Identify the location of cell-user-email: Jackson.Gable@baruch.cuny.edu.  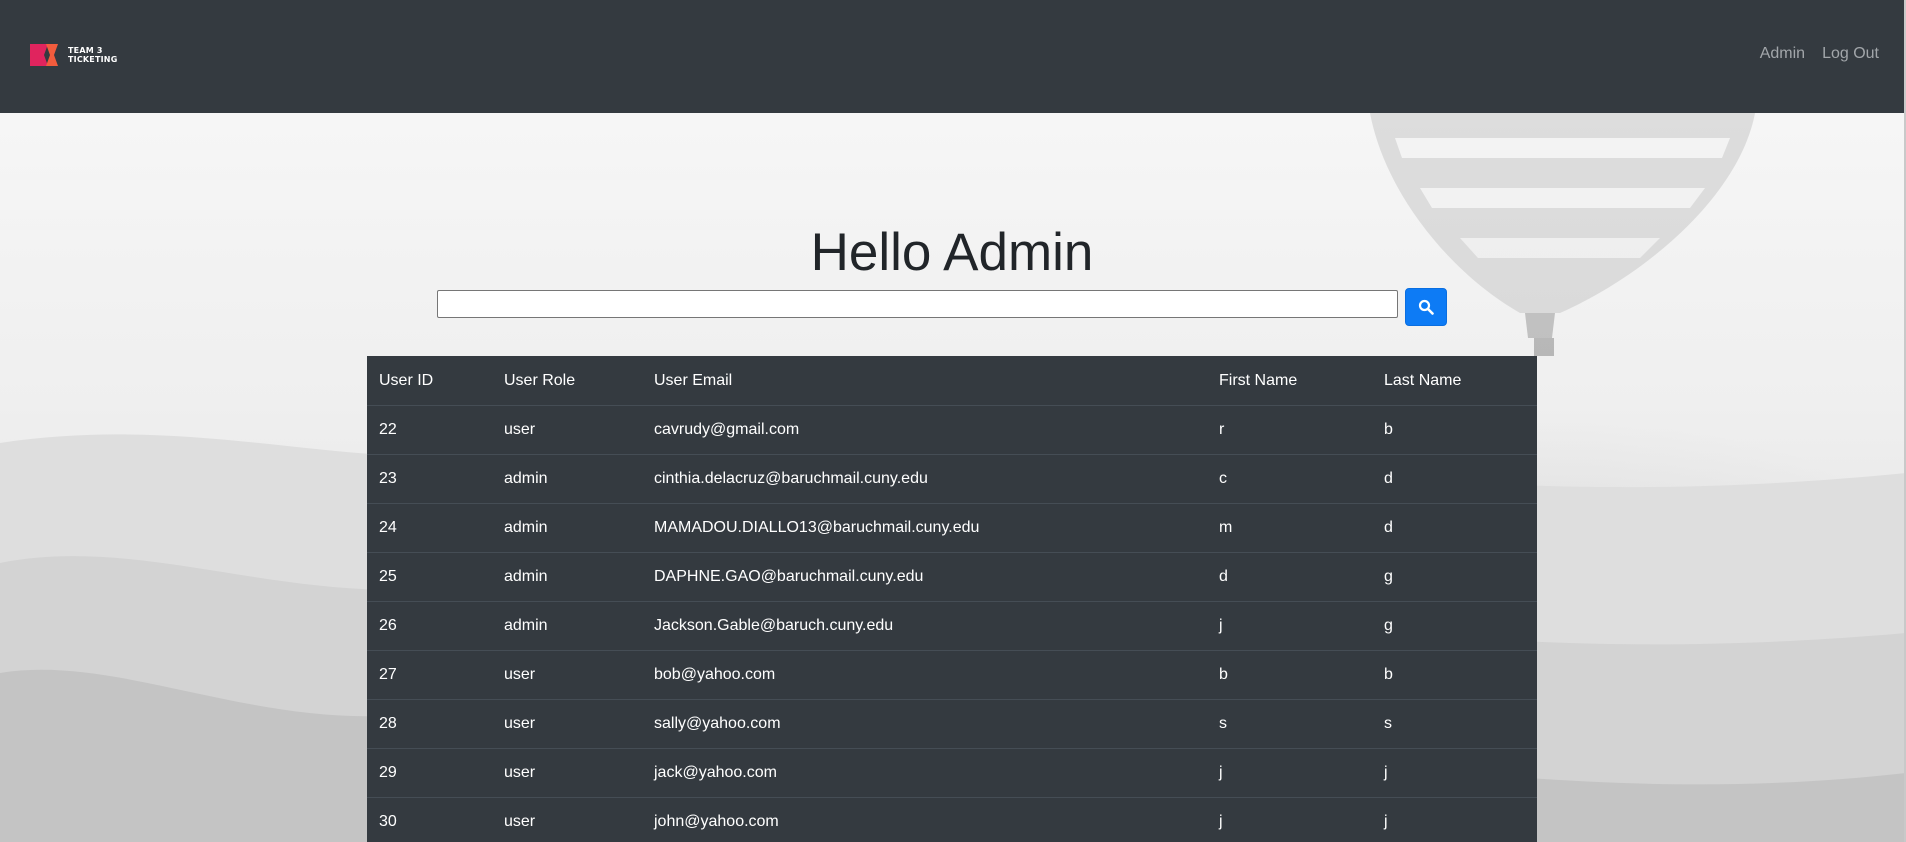
(924, 626).